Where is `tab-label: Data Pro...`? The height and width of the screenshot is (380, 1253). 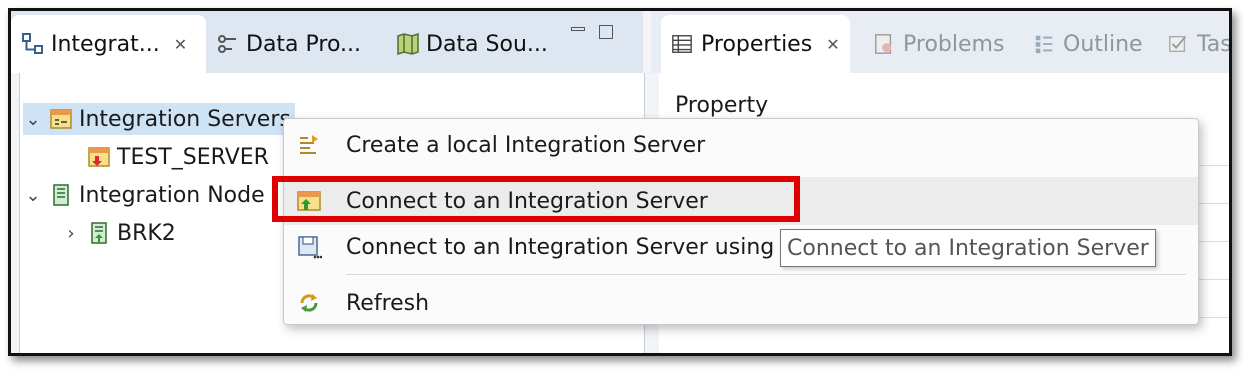
tab-label: Data Pro... is located at coordinates (304, 44).